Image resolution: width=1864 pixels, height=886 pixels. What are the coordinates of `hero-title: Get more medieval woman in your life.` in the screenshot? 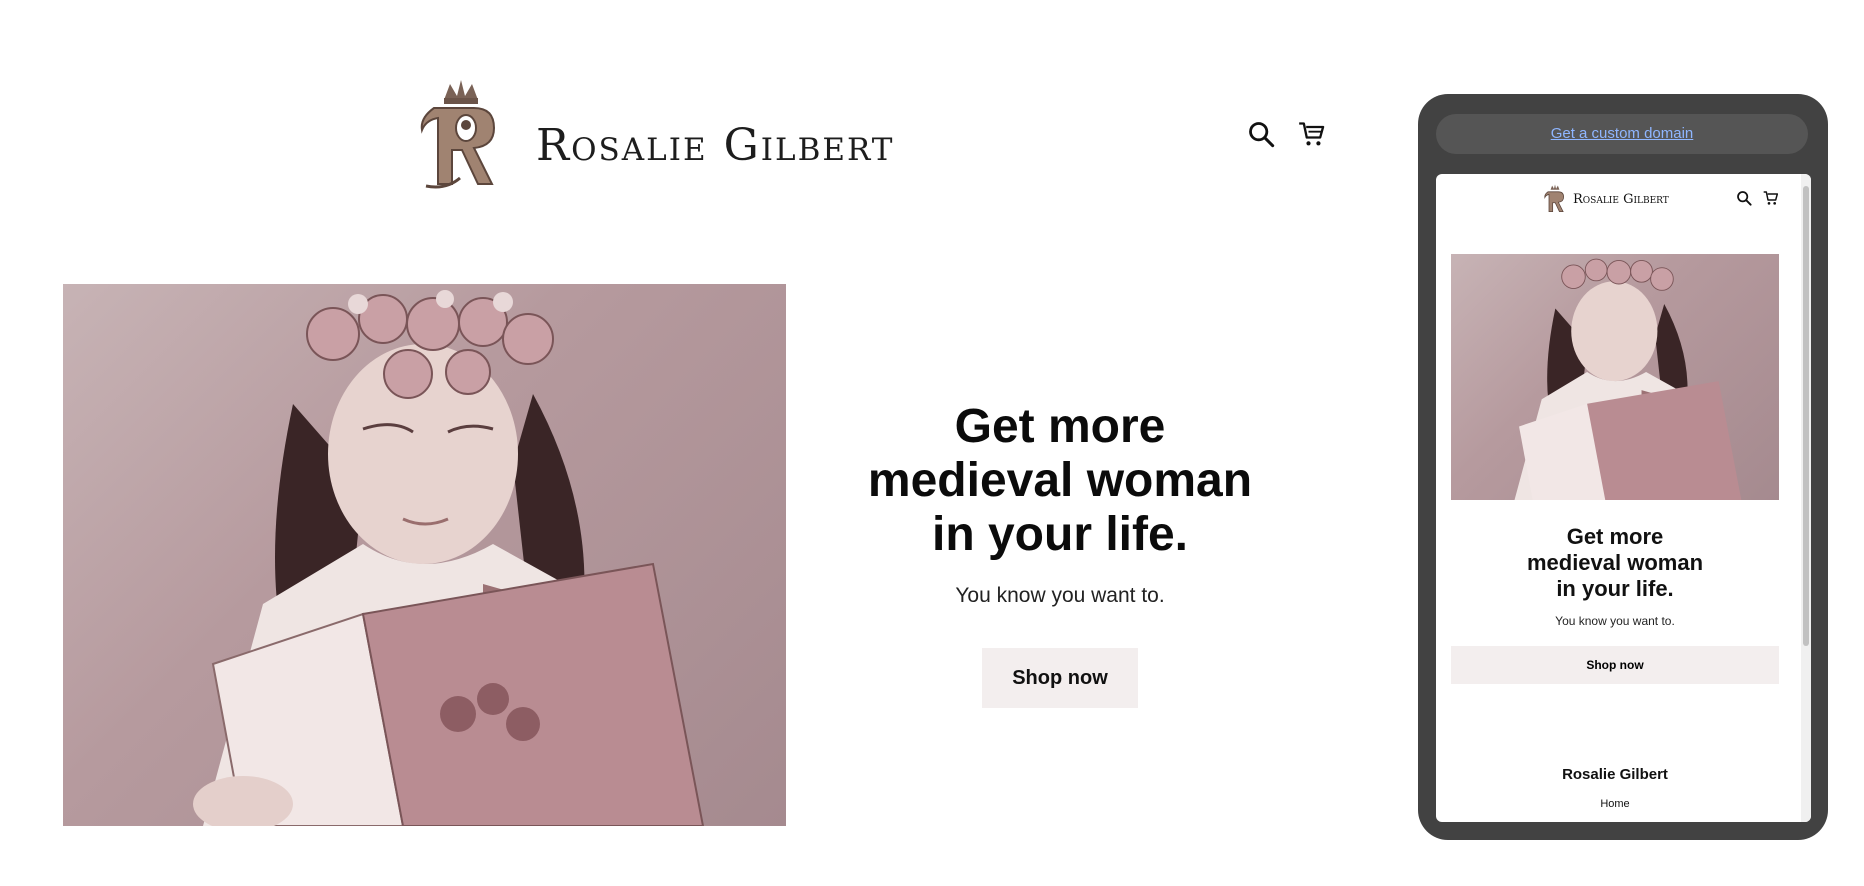 It's located at (1060, 481).